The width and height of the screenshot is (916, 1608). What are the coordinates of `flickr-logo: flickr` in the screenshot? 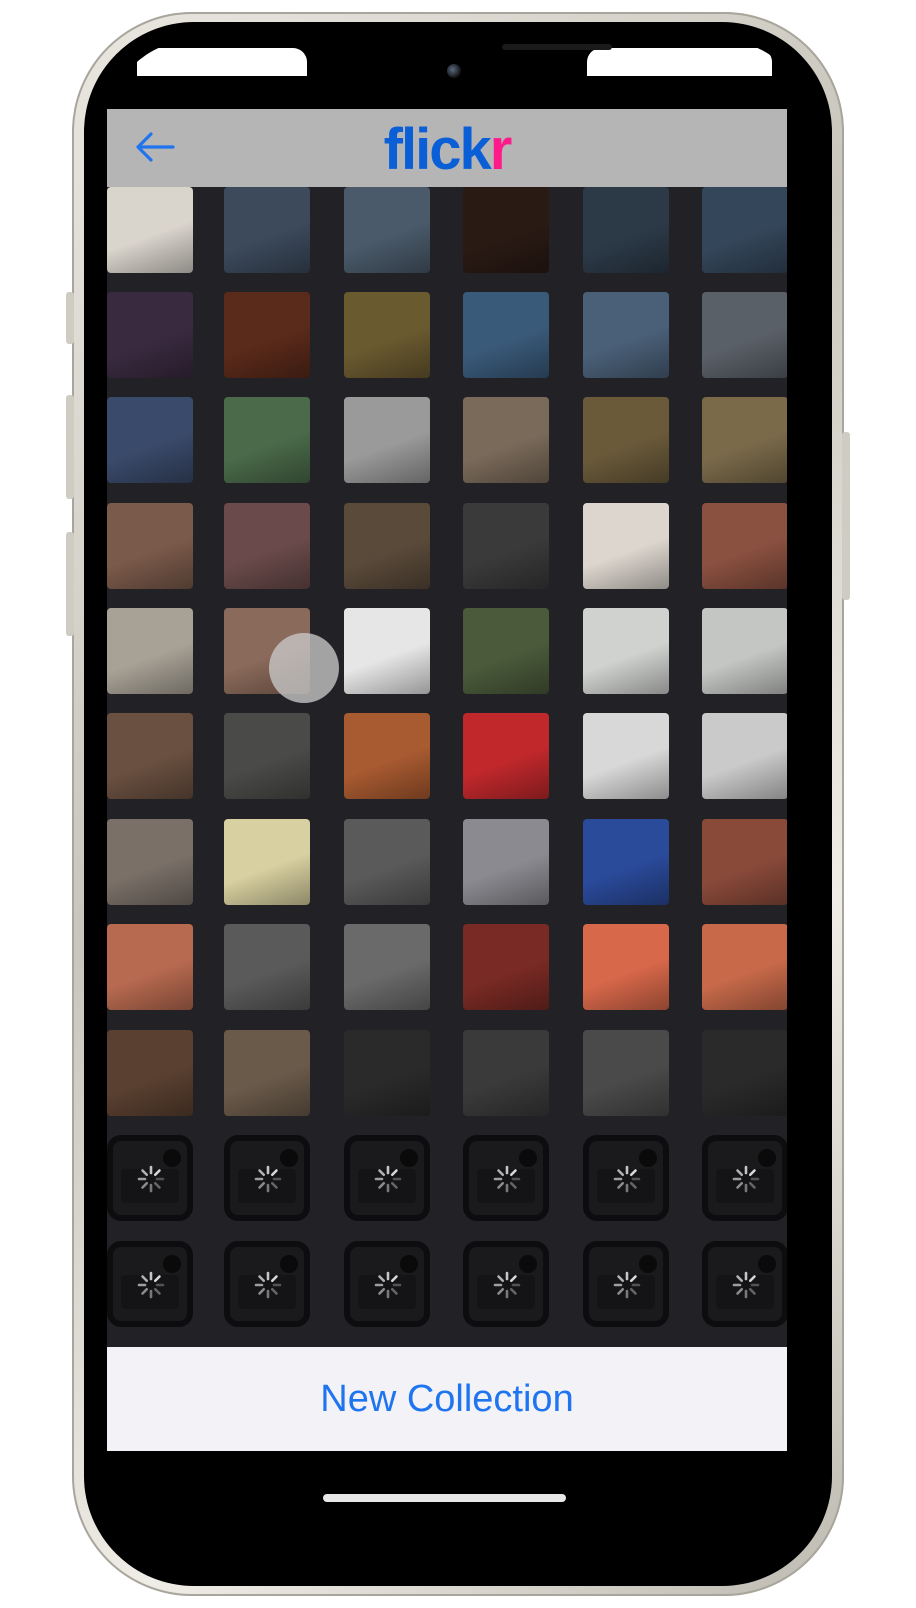 It's located at (447, 150).